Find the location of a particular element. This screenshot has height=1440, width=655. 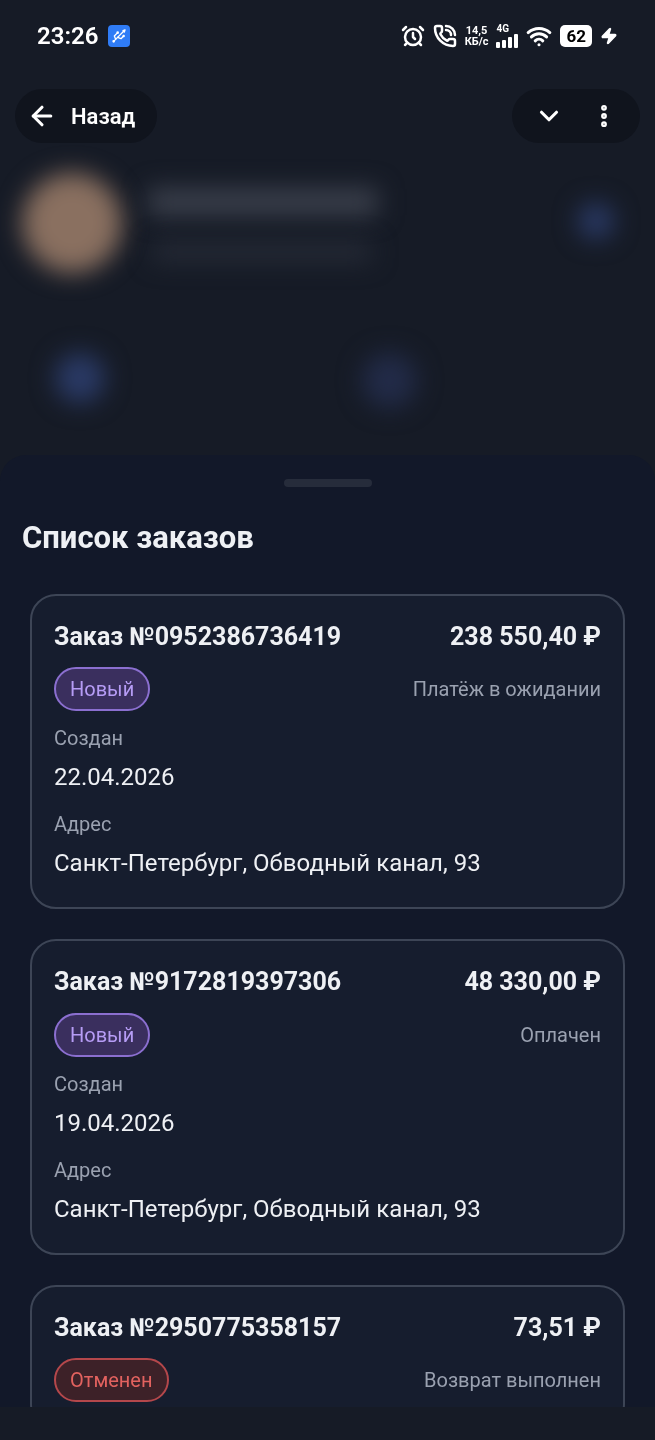

order-number: Заказ №9172819397306 is located at coordinates (198, 982).